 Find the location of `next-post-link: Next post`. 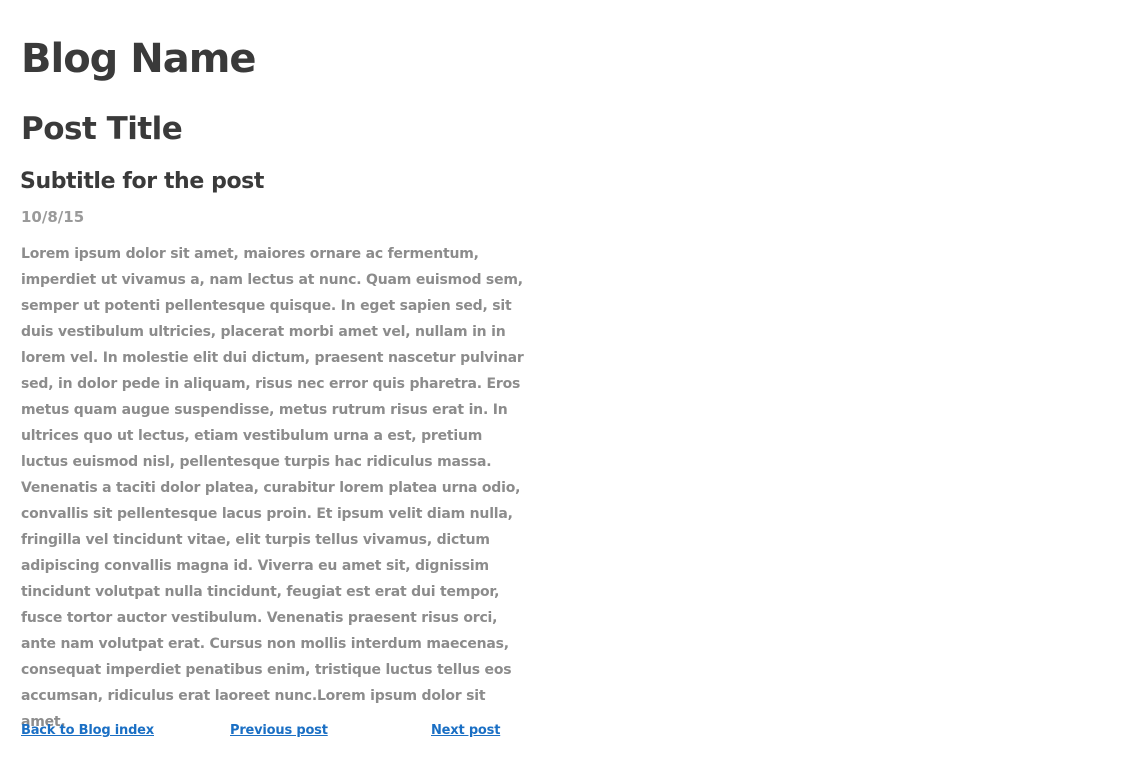

next-post-link: Next post is located at coordinates (465, 731).